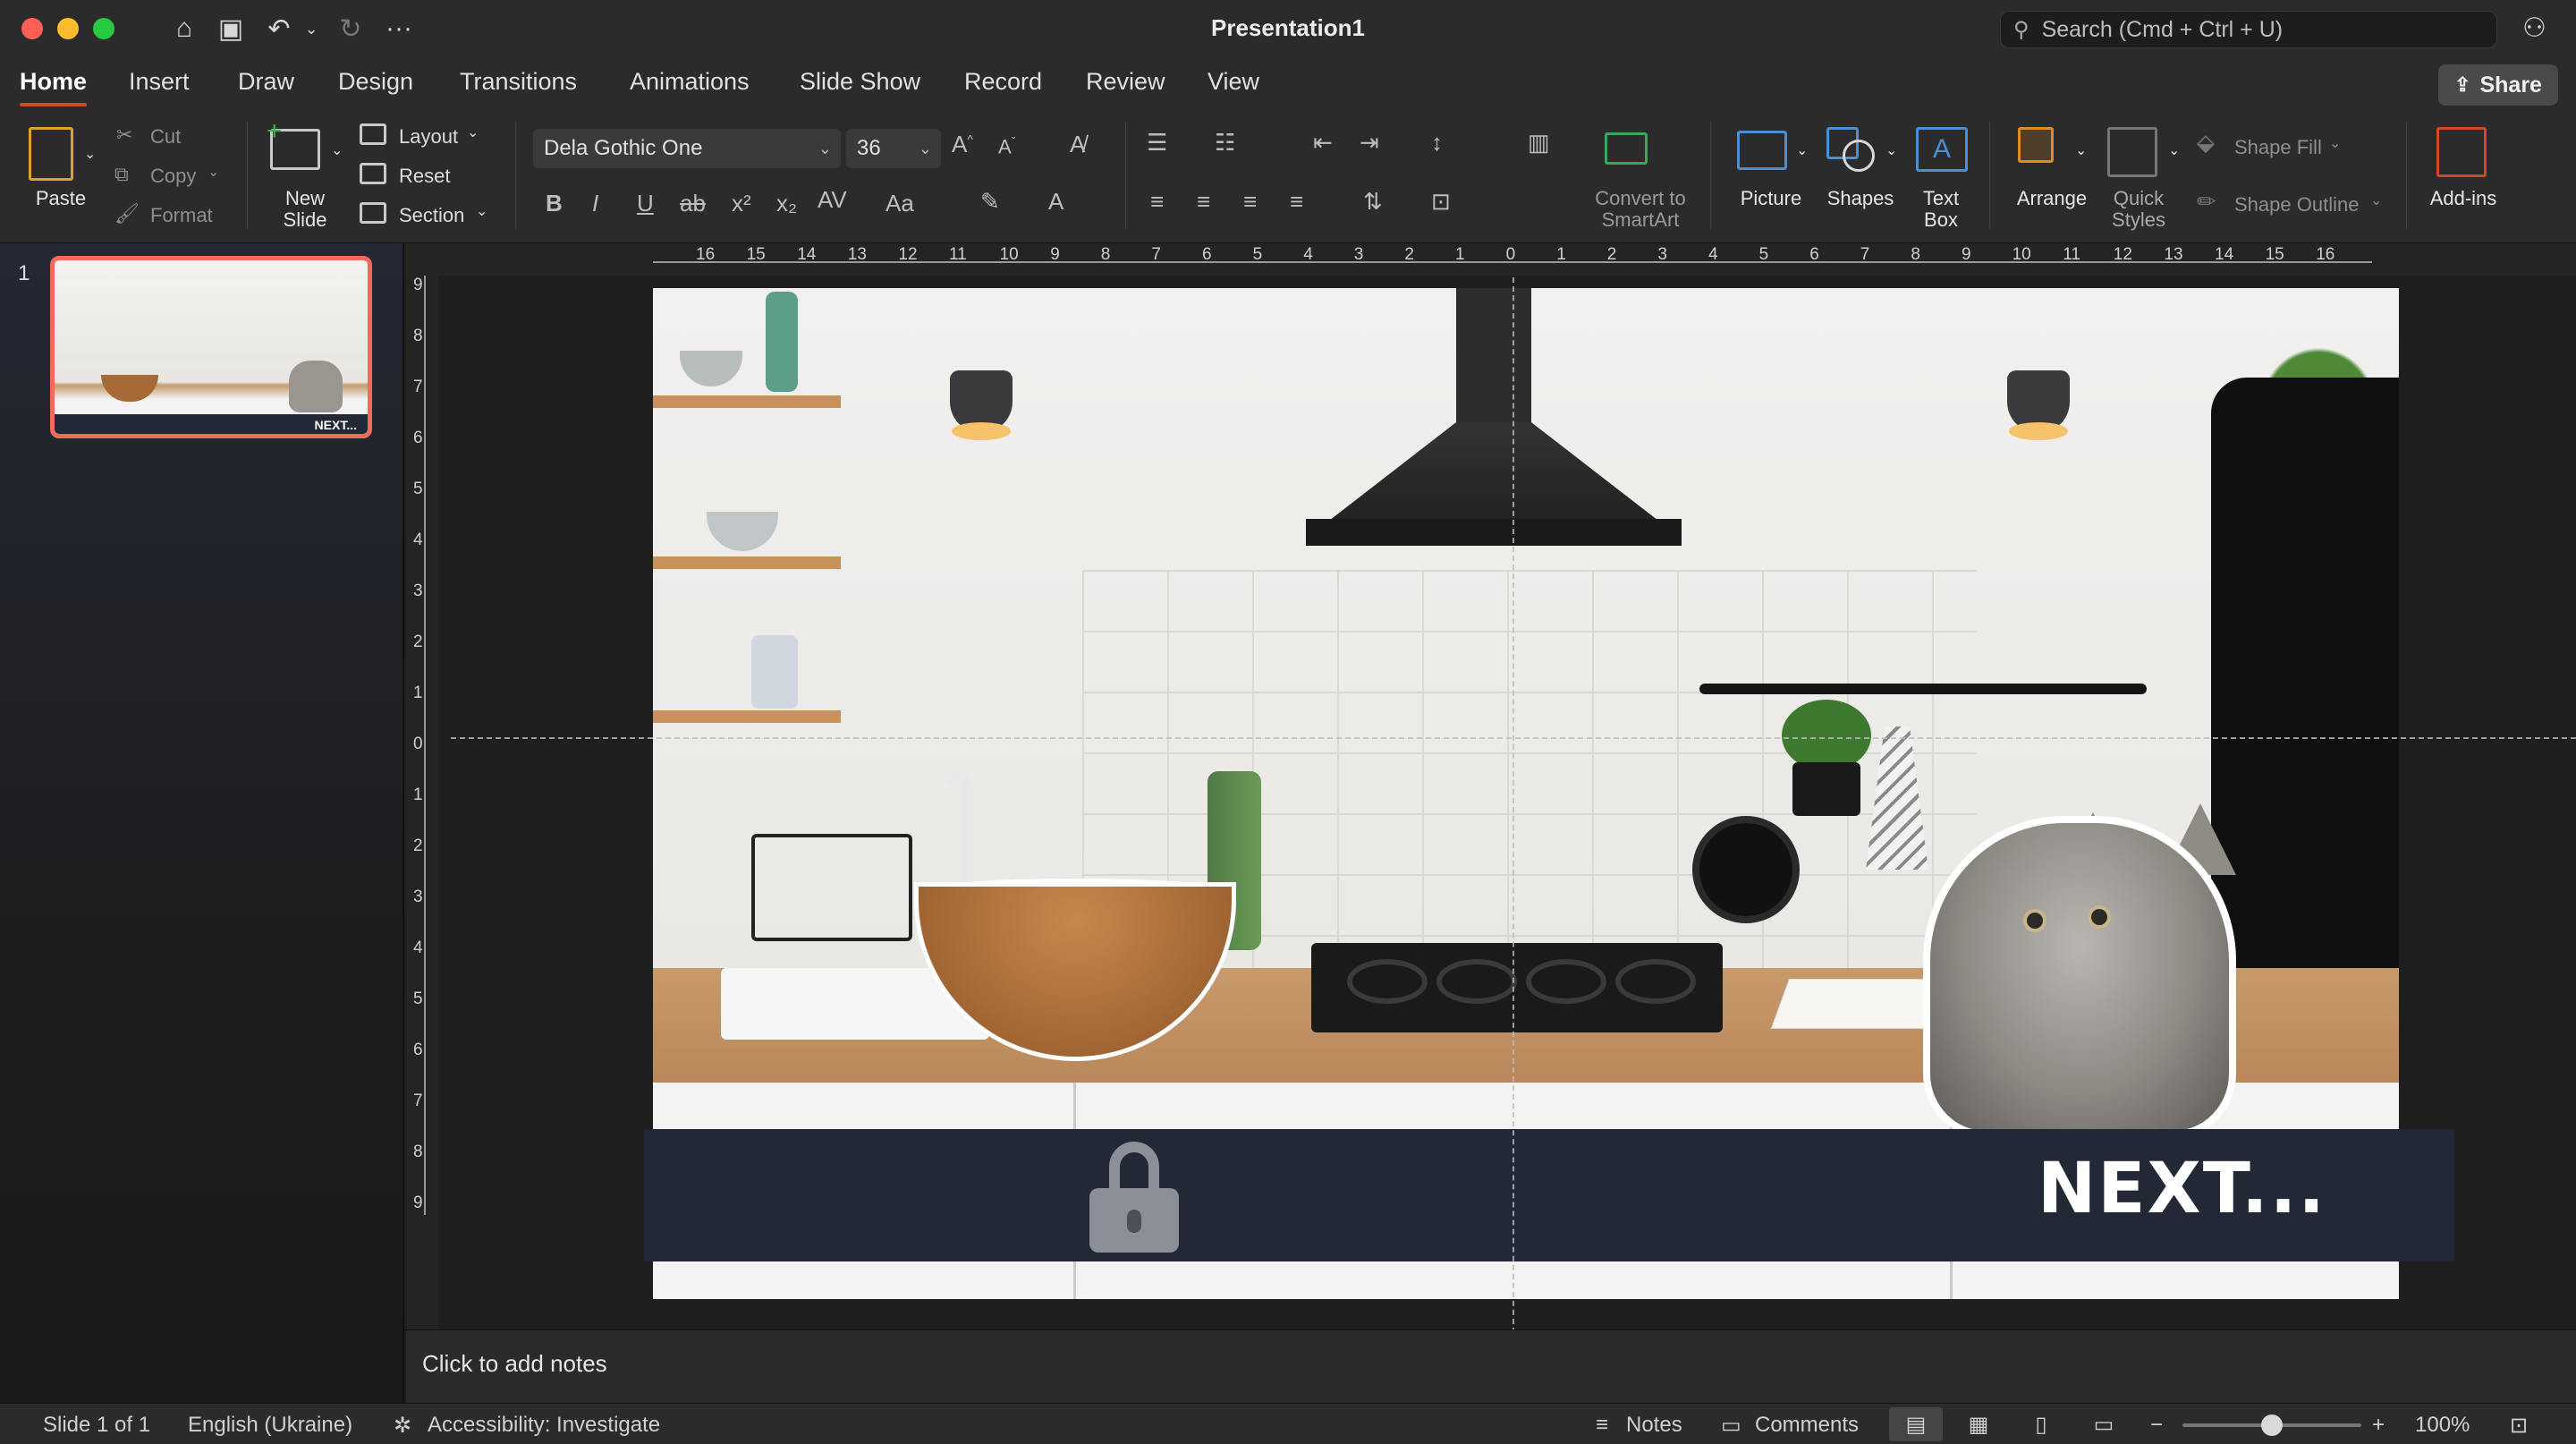 The image size is (2576, 1444). Describe the element at coordinates (2376, 200) in the screenshot. I see `shape-outline-dropdown-icon: ⌄` at that location.